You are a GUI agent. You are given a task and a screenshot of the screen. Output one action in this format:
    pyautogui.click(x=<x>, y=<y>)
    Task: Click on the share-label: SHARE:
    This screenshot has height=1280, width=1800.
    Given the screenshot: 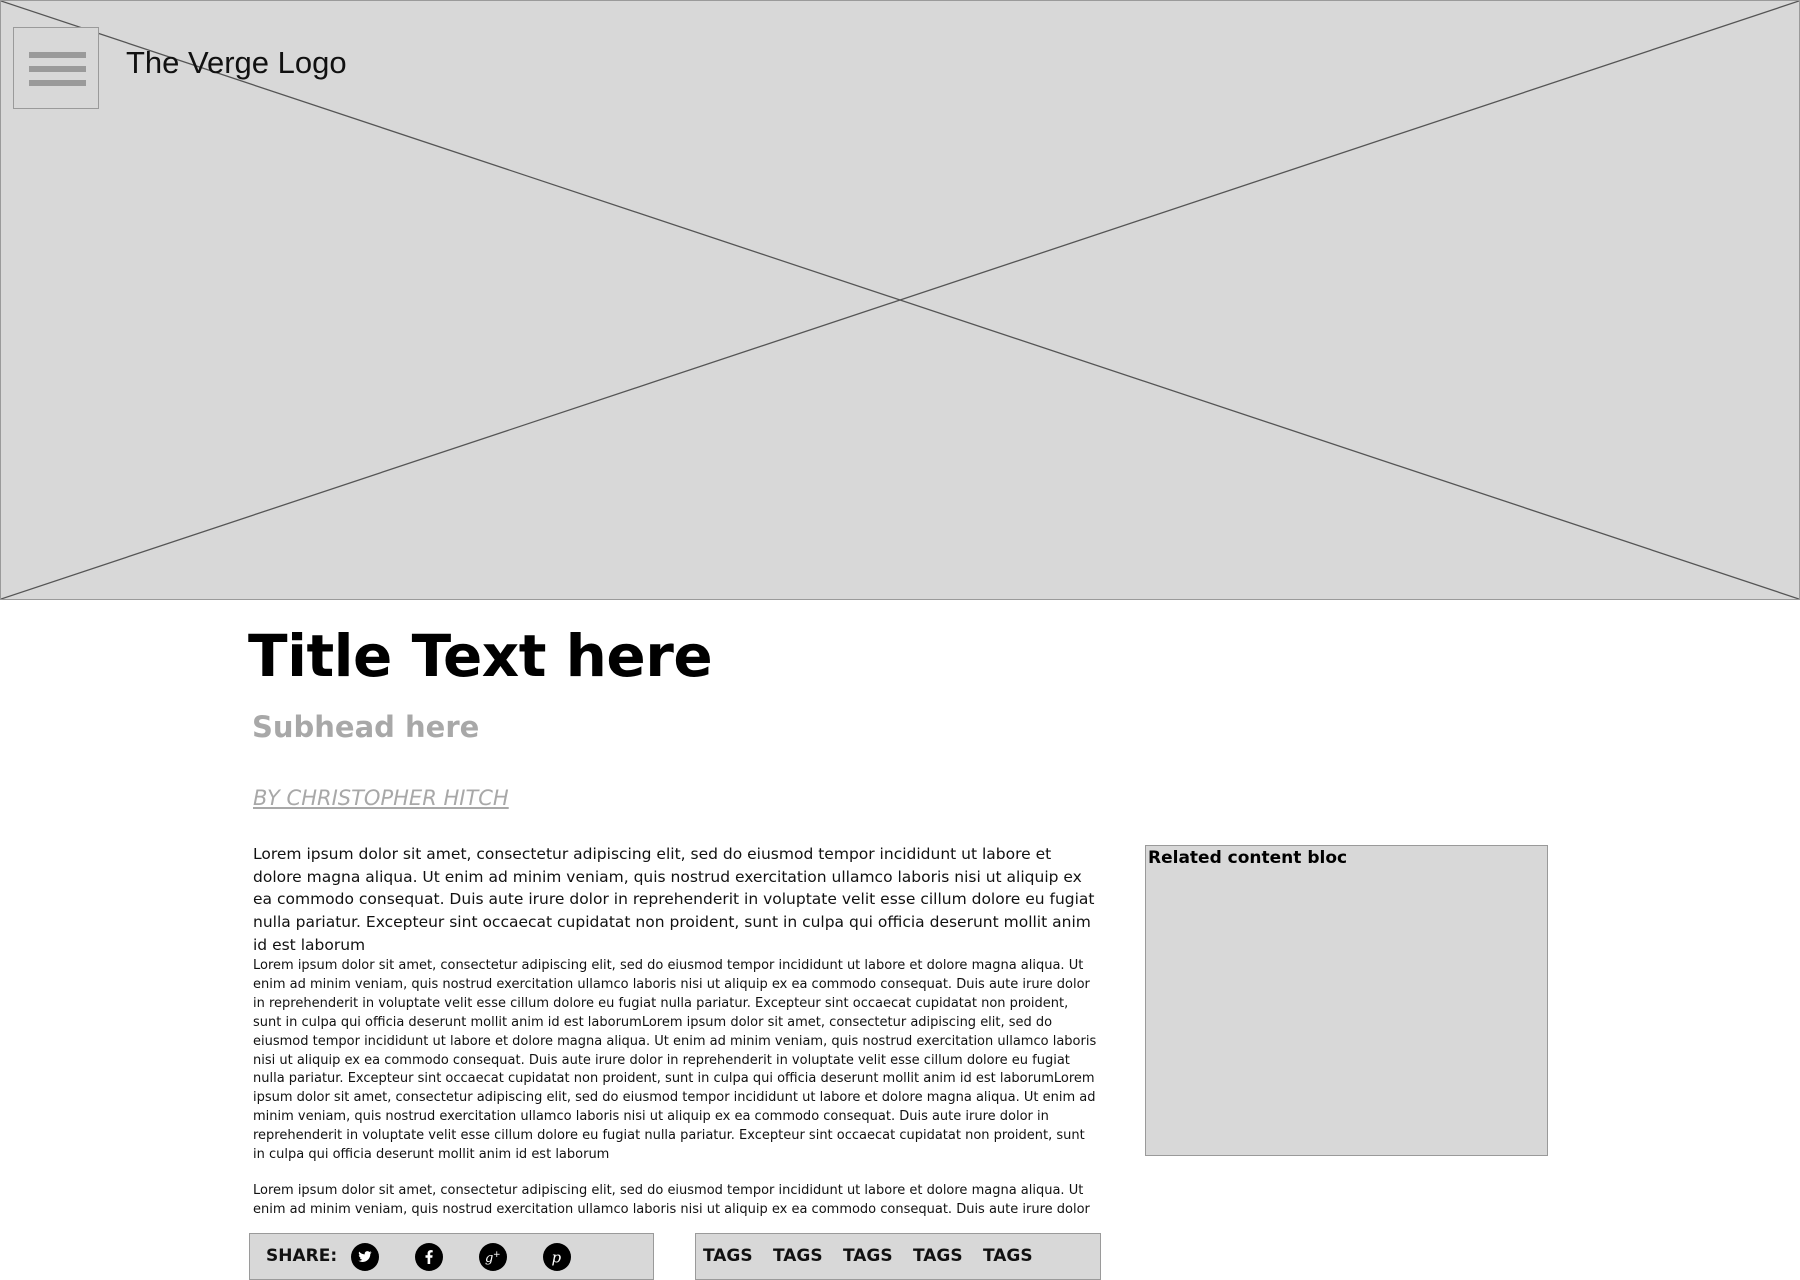 What is the action you would take?
    pyautogui.click(x=302, y=1256)
    